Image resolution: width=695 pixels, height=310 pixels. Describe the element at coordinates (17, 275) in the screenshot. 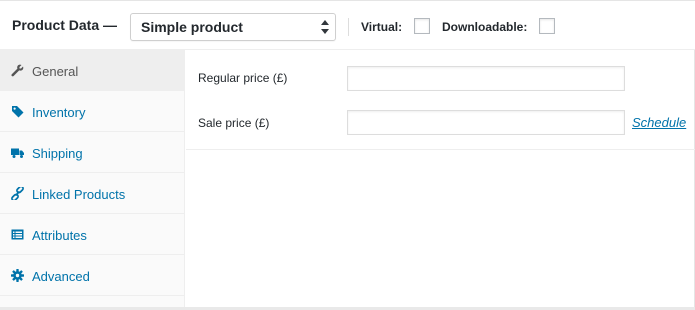

I see `gear-icon` at that location.